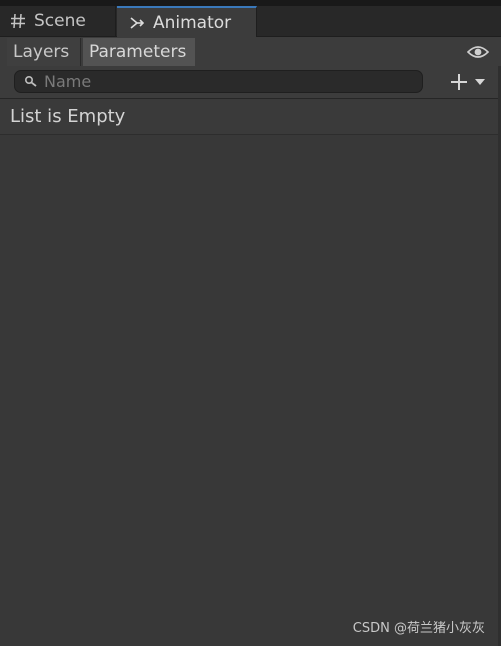  What do you see at coordinates (459, 82) in the screenshot?
I see `plus-icon` at bounding box center [459, 82].